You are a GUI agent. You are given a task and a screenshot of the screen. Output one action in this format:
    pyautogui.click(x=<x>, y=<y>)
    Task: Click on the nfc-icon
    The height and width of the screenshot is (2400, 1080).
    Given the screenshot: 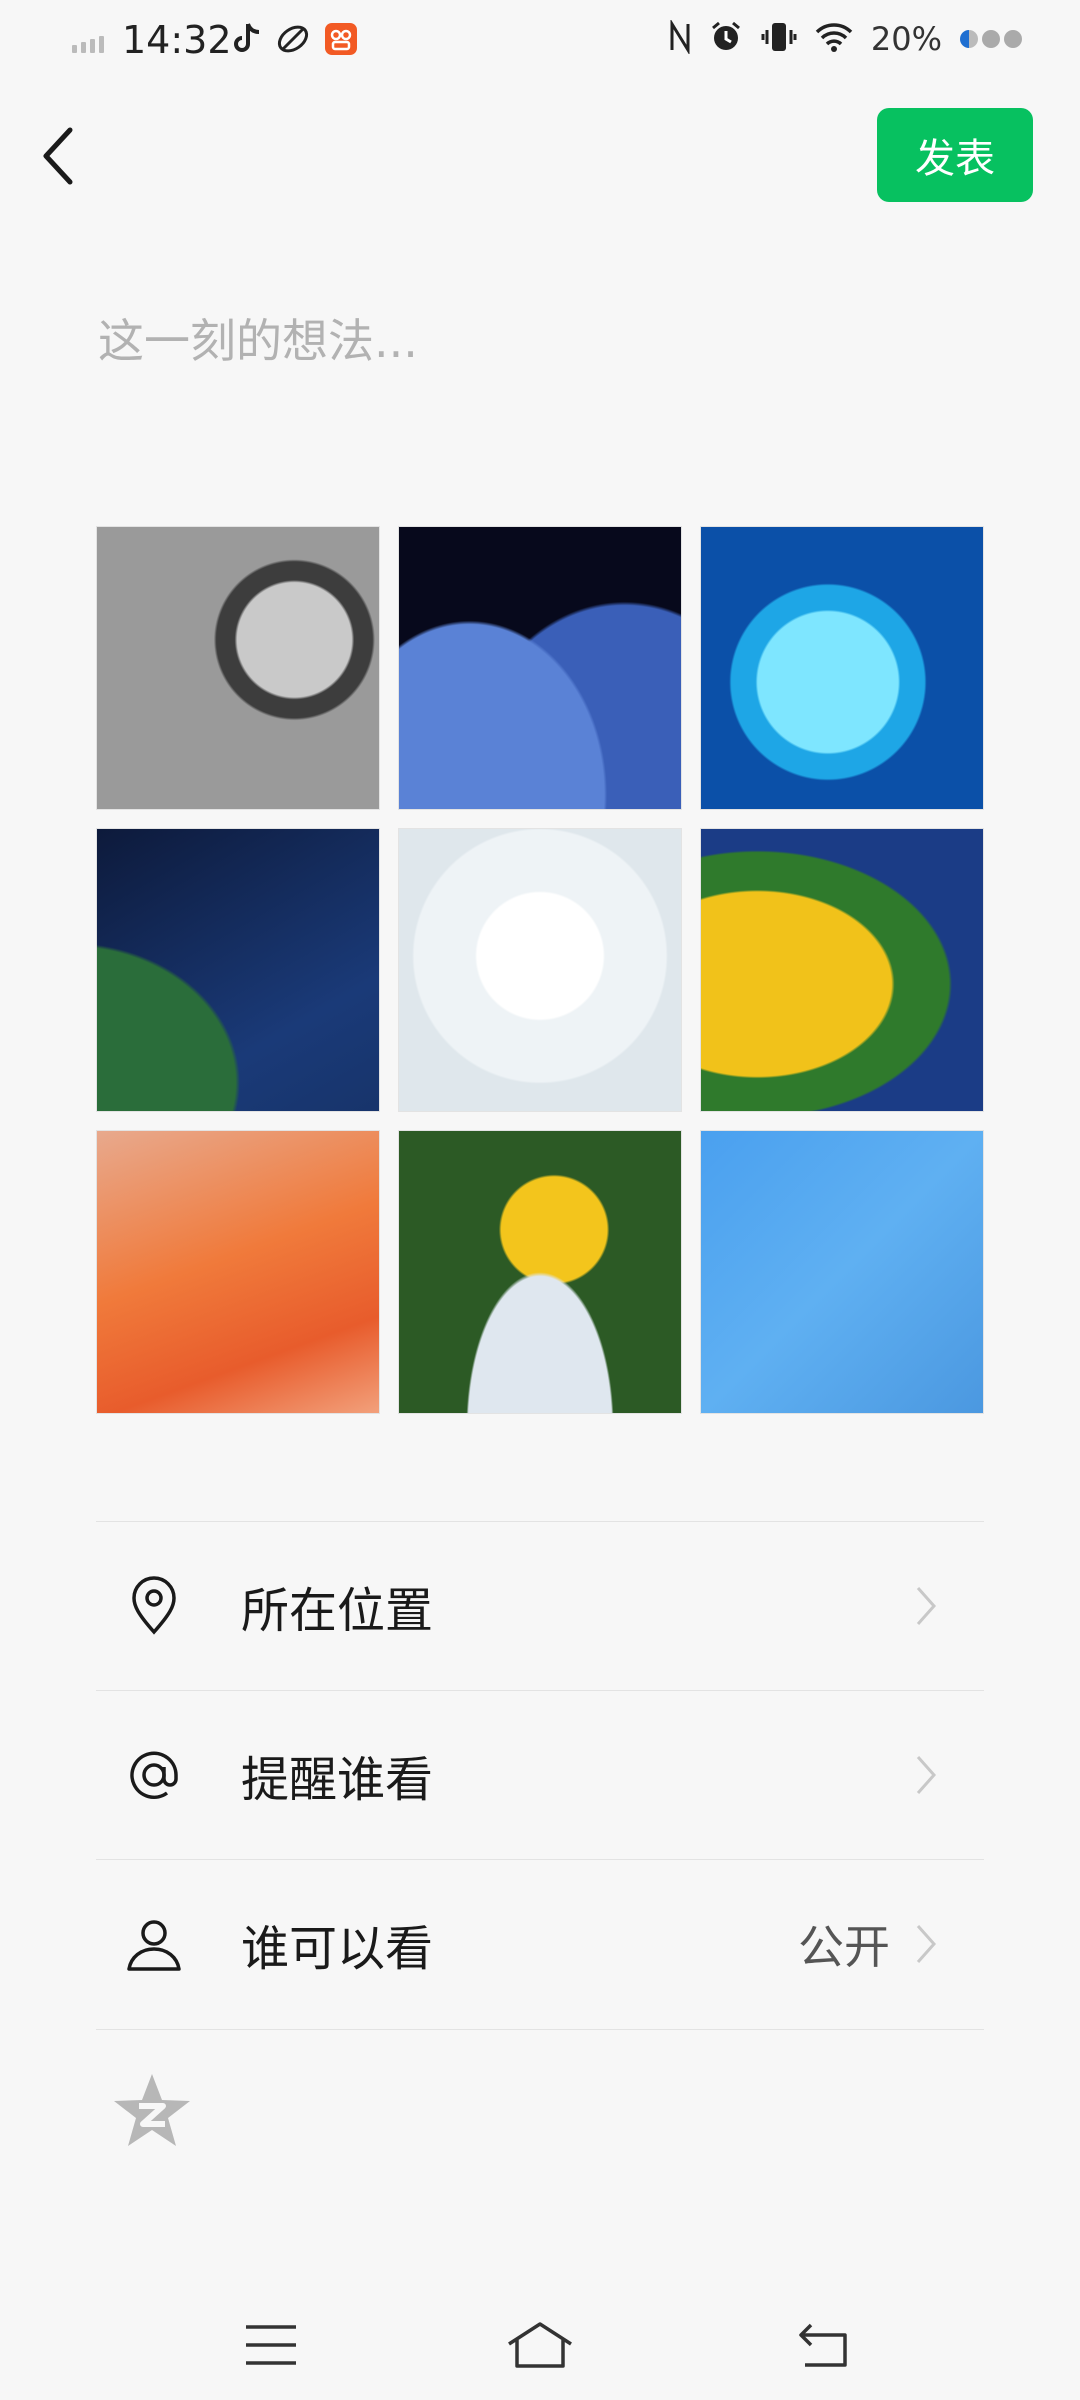 What is the action you would take?
    pyautogui.click(x=680, y=38)
    